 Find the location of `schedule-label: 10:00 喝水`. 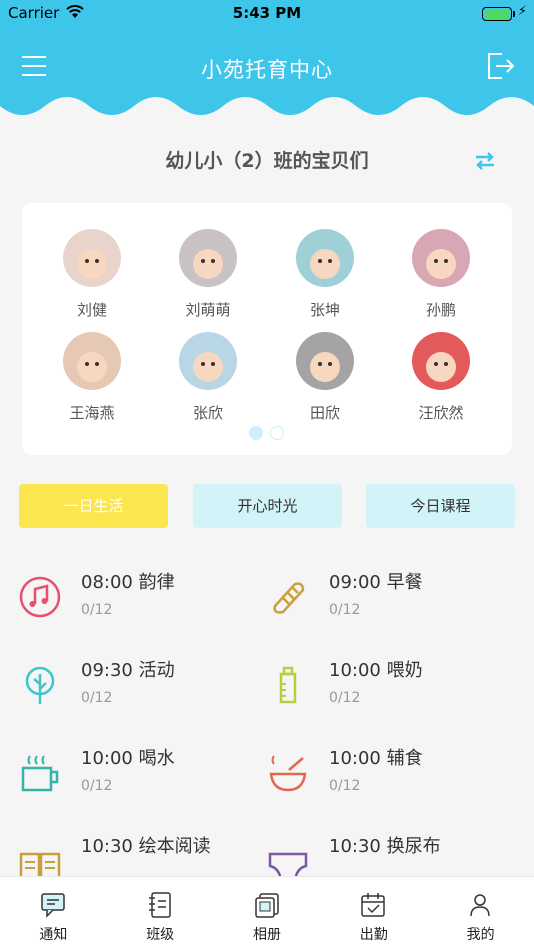

schedule-label: 10:00 喝水 is located at coordinates (128, 758).